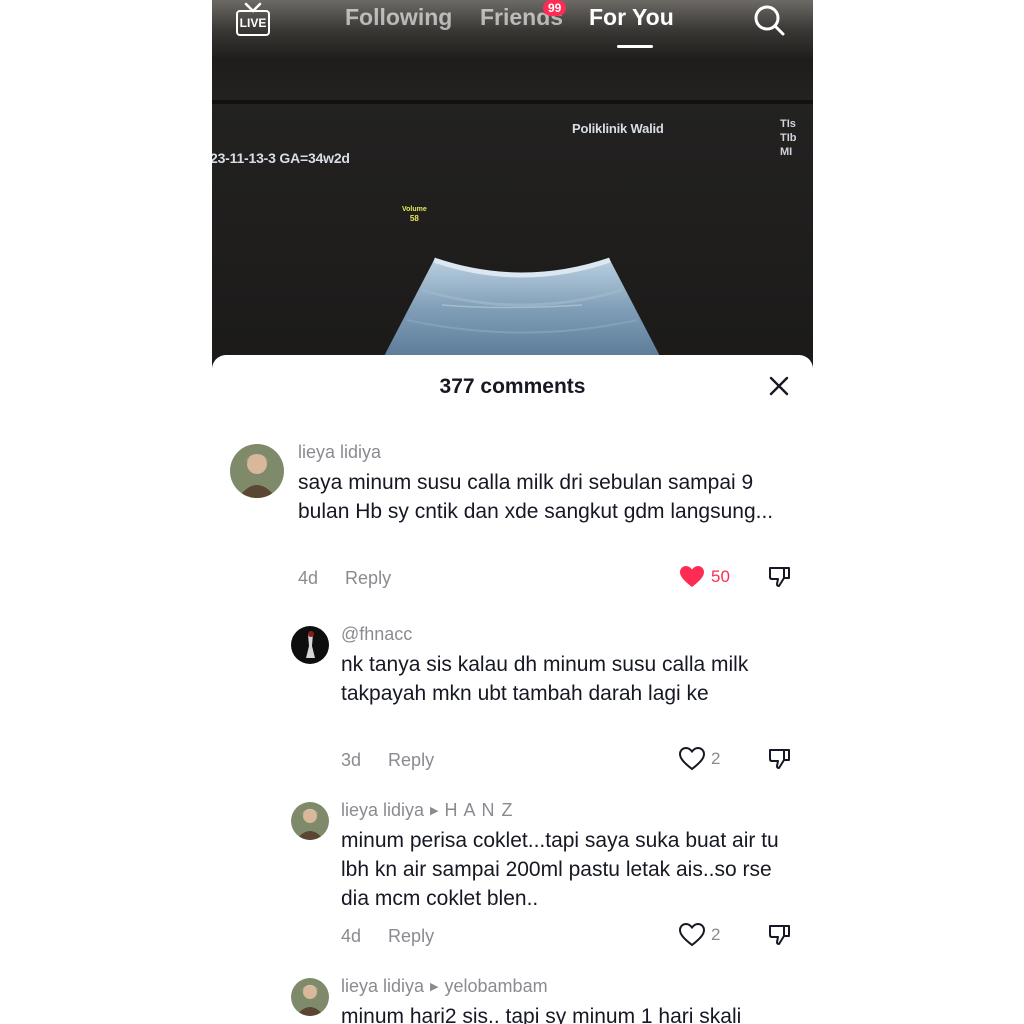 The height and width of the screenshot is (1024, 1024). What do you see at coordinates (779, 386) in the screenshot?
I see `close-icon` at bounding box center [779, 386].